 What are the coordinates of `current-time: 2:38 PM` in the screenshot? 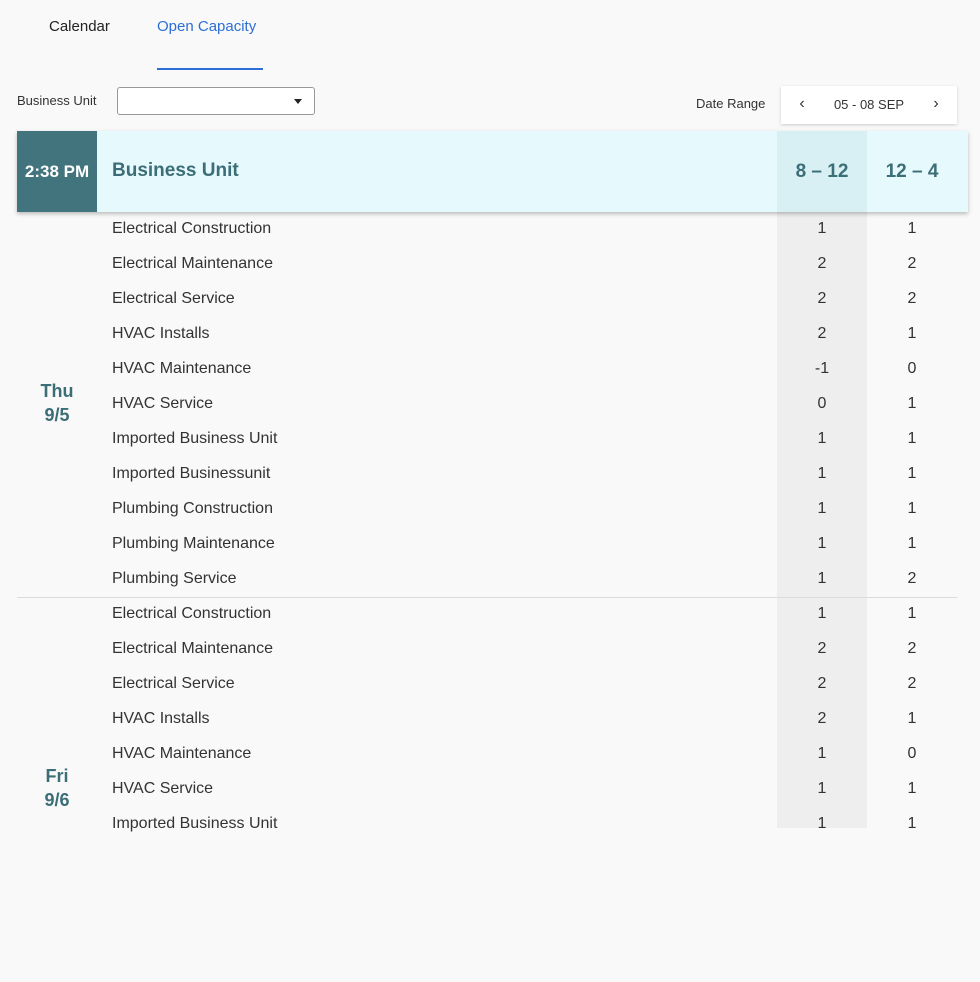 It's located at (57, 171).